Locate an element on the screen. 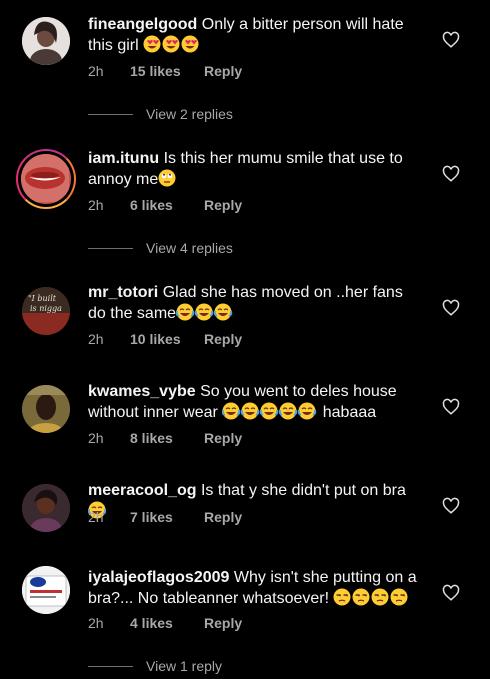 The image size is (490, 679). view-replies: View 2 replies is located at coordinates (160, 114).